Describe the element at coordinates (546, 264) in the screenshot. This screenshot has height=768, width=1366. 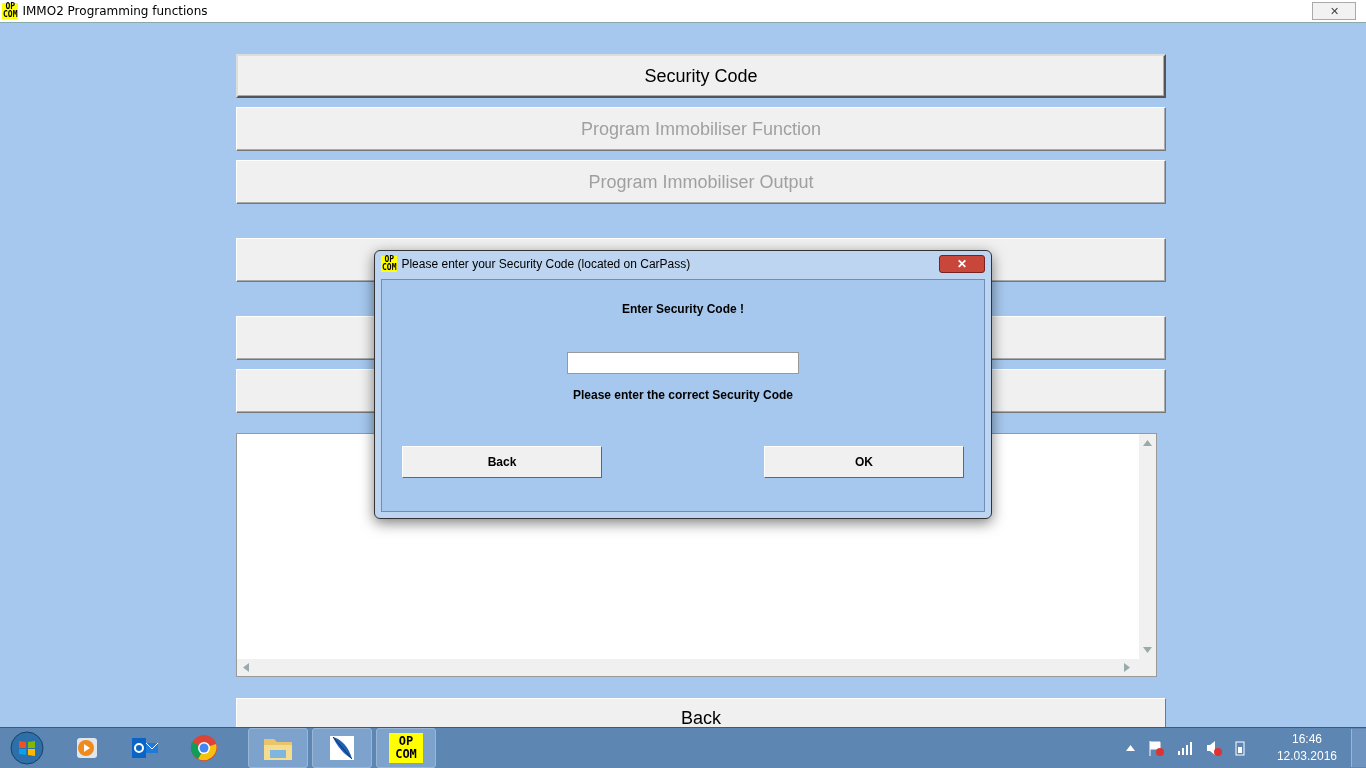
I see `dialog-title: Please enter your Security Code (located on CarPass)` at that location.